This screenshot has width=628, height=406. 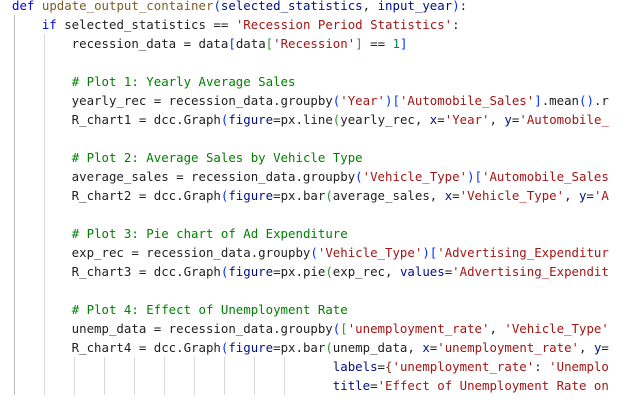 What do you see at coordinates (564, 119) in the screenshot?
I see `code-token: 'Automobile_` at bounding box center [564, 119].